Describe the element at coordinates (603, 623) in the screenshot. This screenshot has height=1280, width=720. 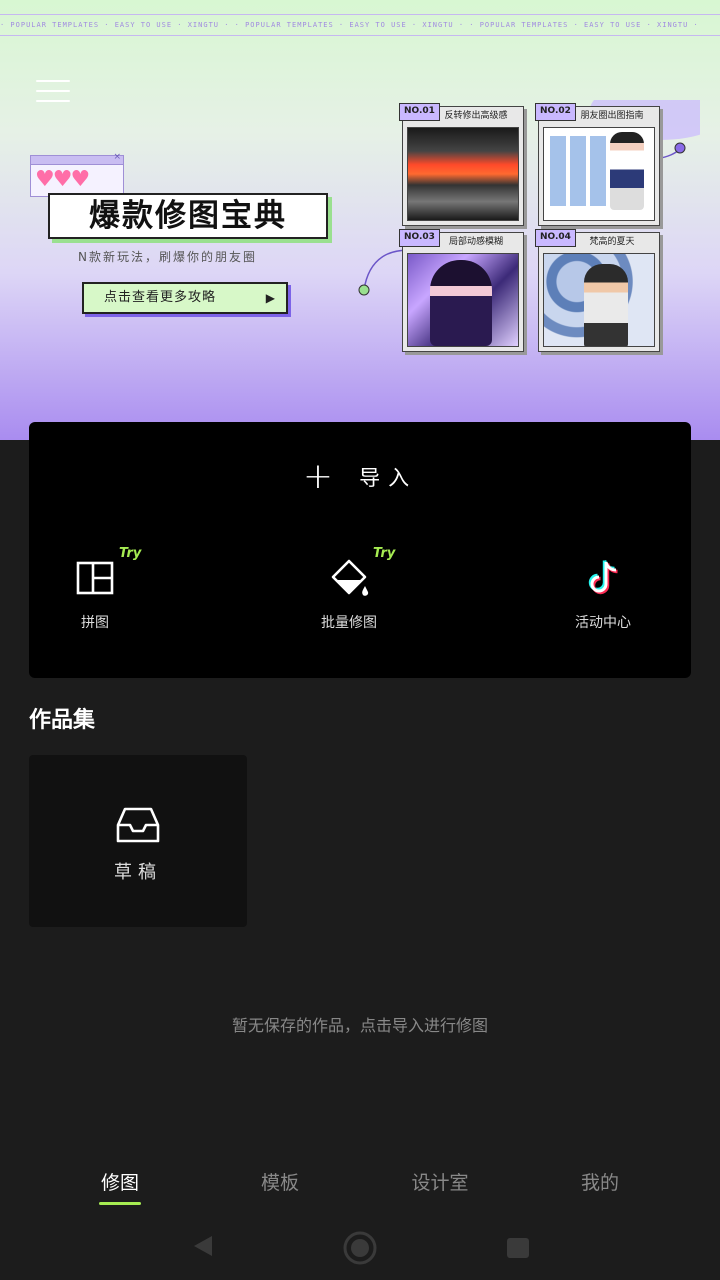
I see `activity-center-label: 活动中心` at that location.